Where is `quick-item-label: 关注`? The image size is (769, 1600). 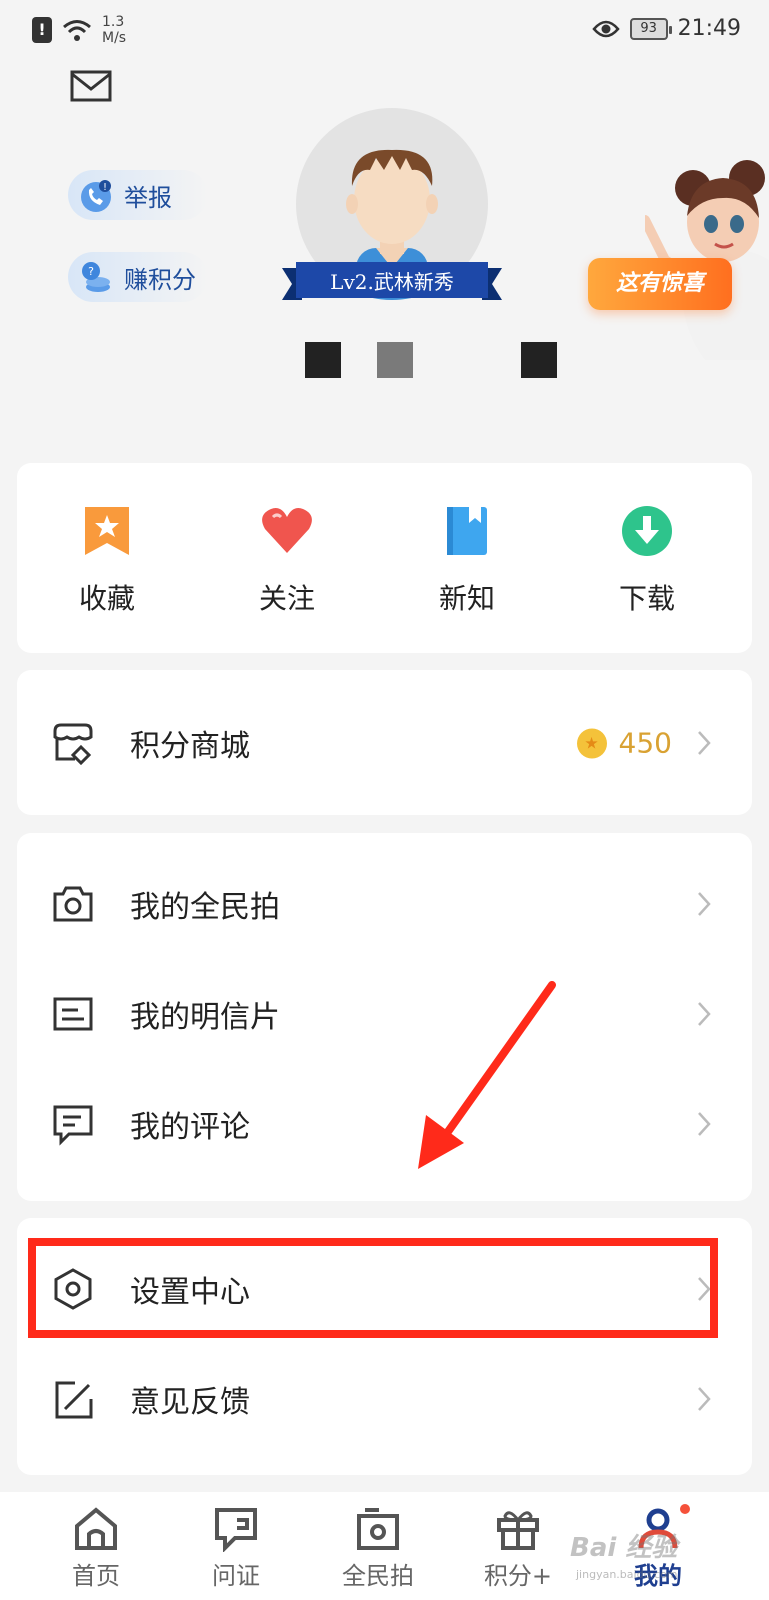
quick-item-label: 关注 is located at coordinates (286, 598).